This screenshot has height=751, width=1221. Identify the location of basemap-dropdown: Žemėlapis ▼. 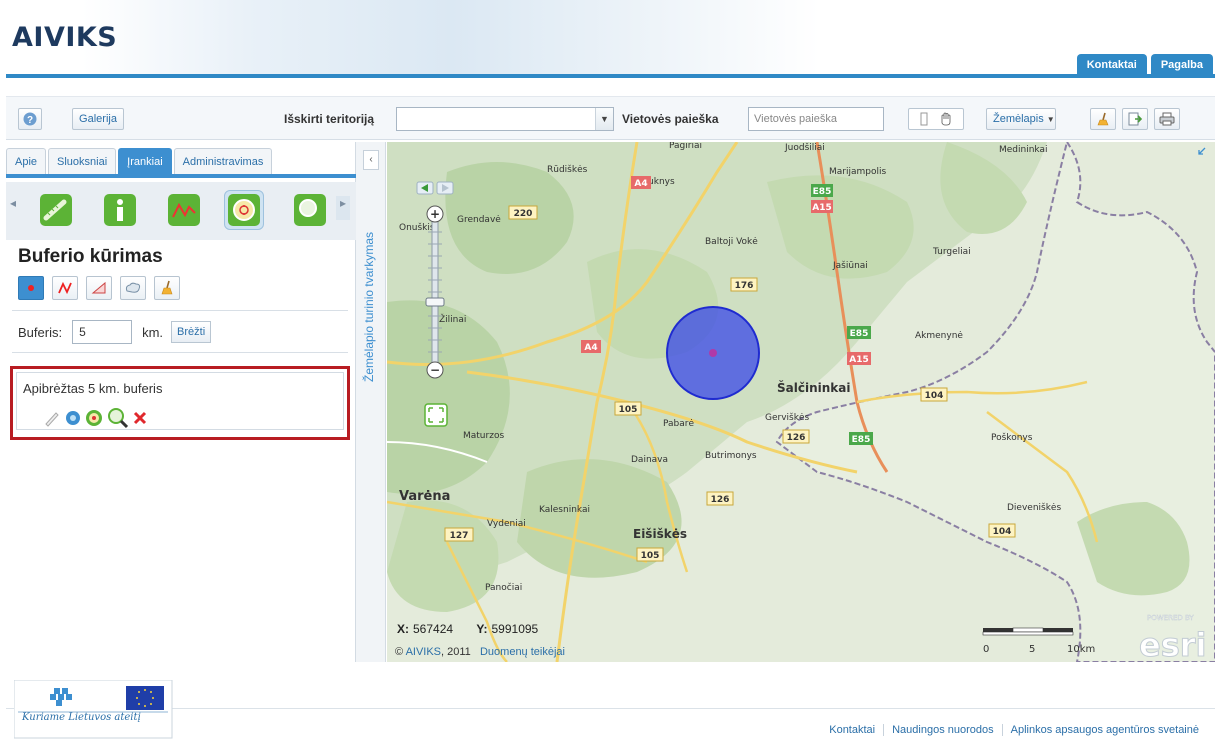
(1021, 119).